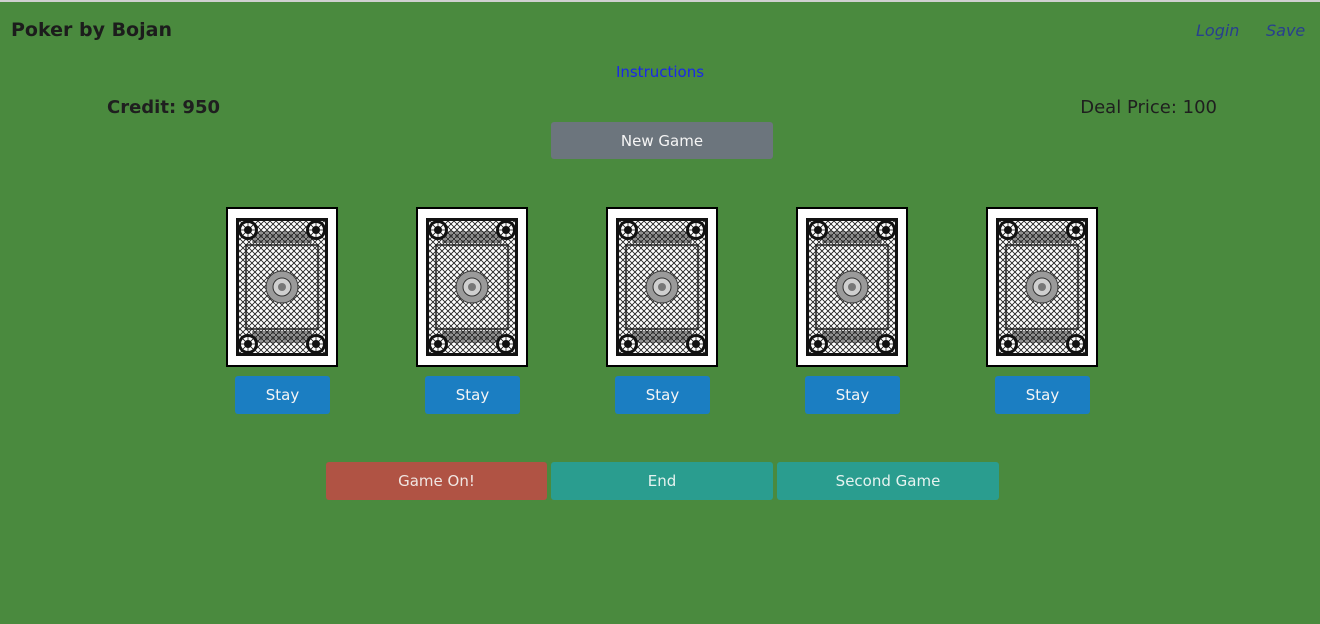 The image size is (1320, 624). I want to click on top-border, so click(660, 1).